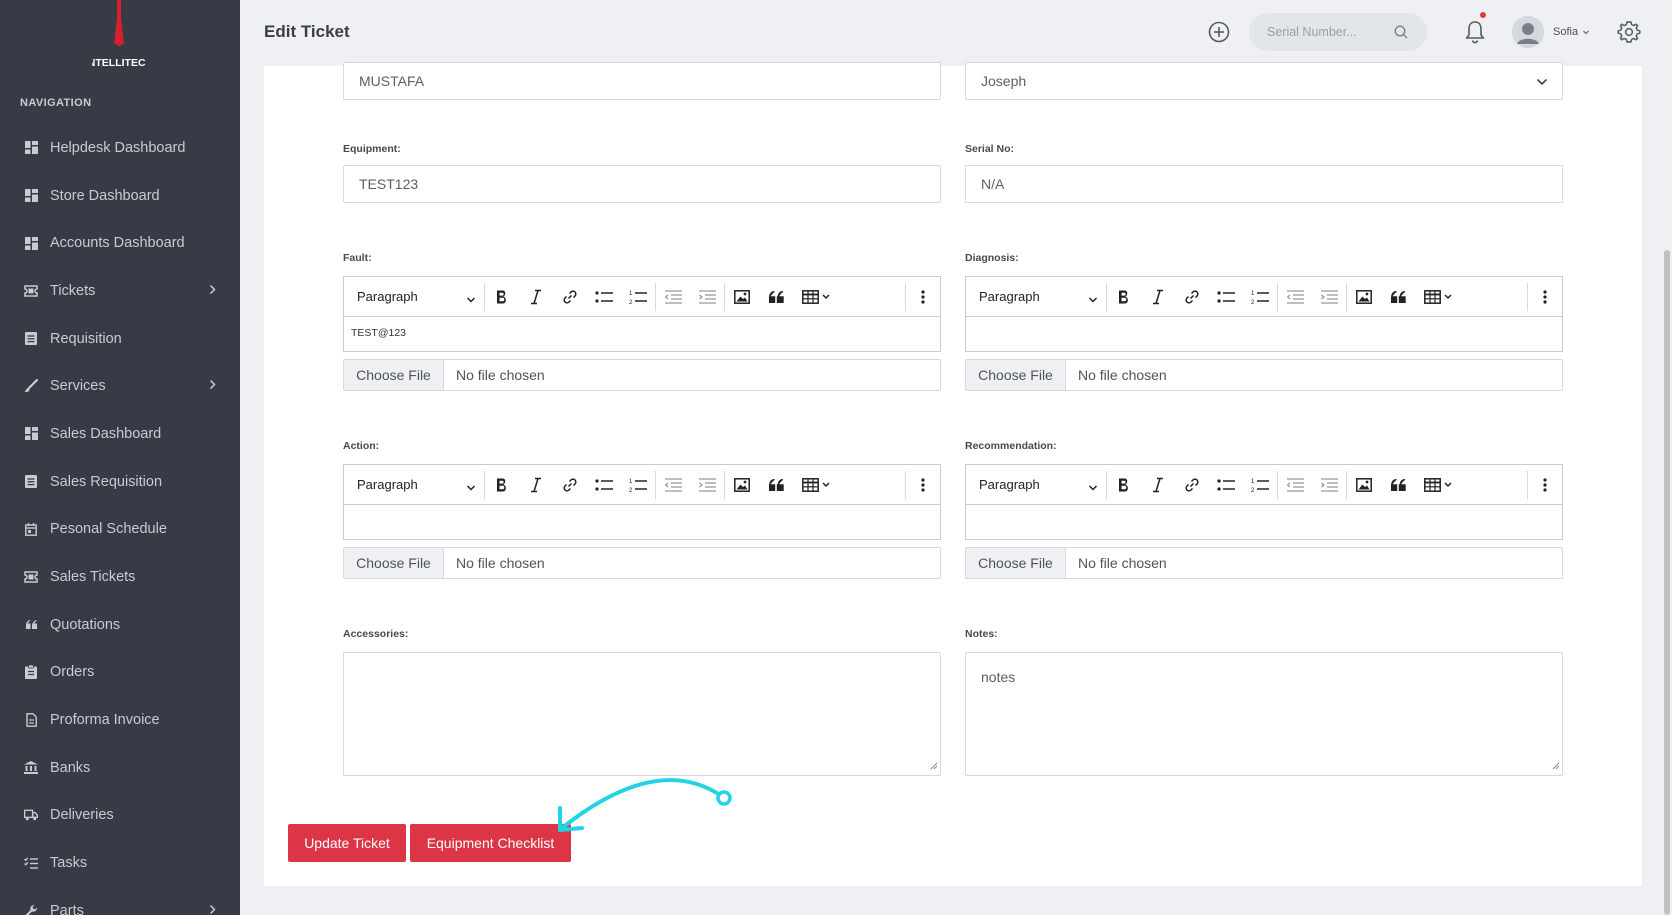  I want to click on page-scrollbar, so click(1667, 457).